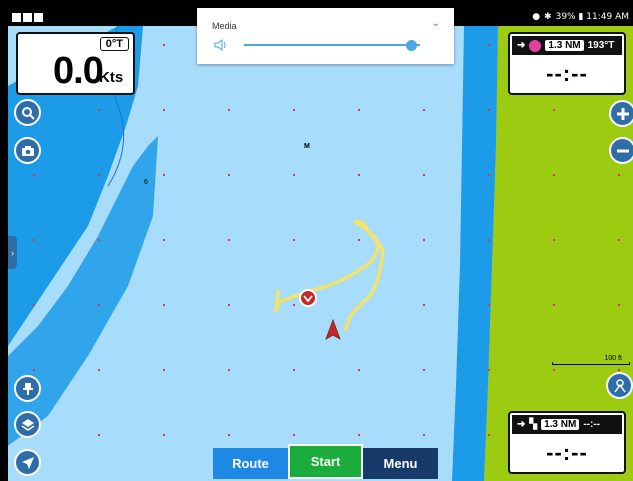 The image size is (633, 481). Describe the element at coordinates (329, 275) in the screenshot. I see `vessel-track` at that location.